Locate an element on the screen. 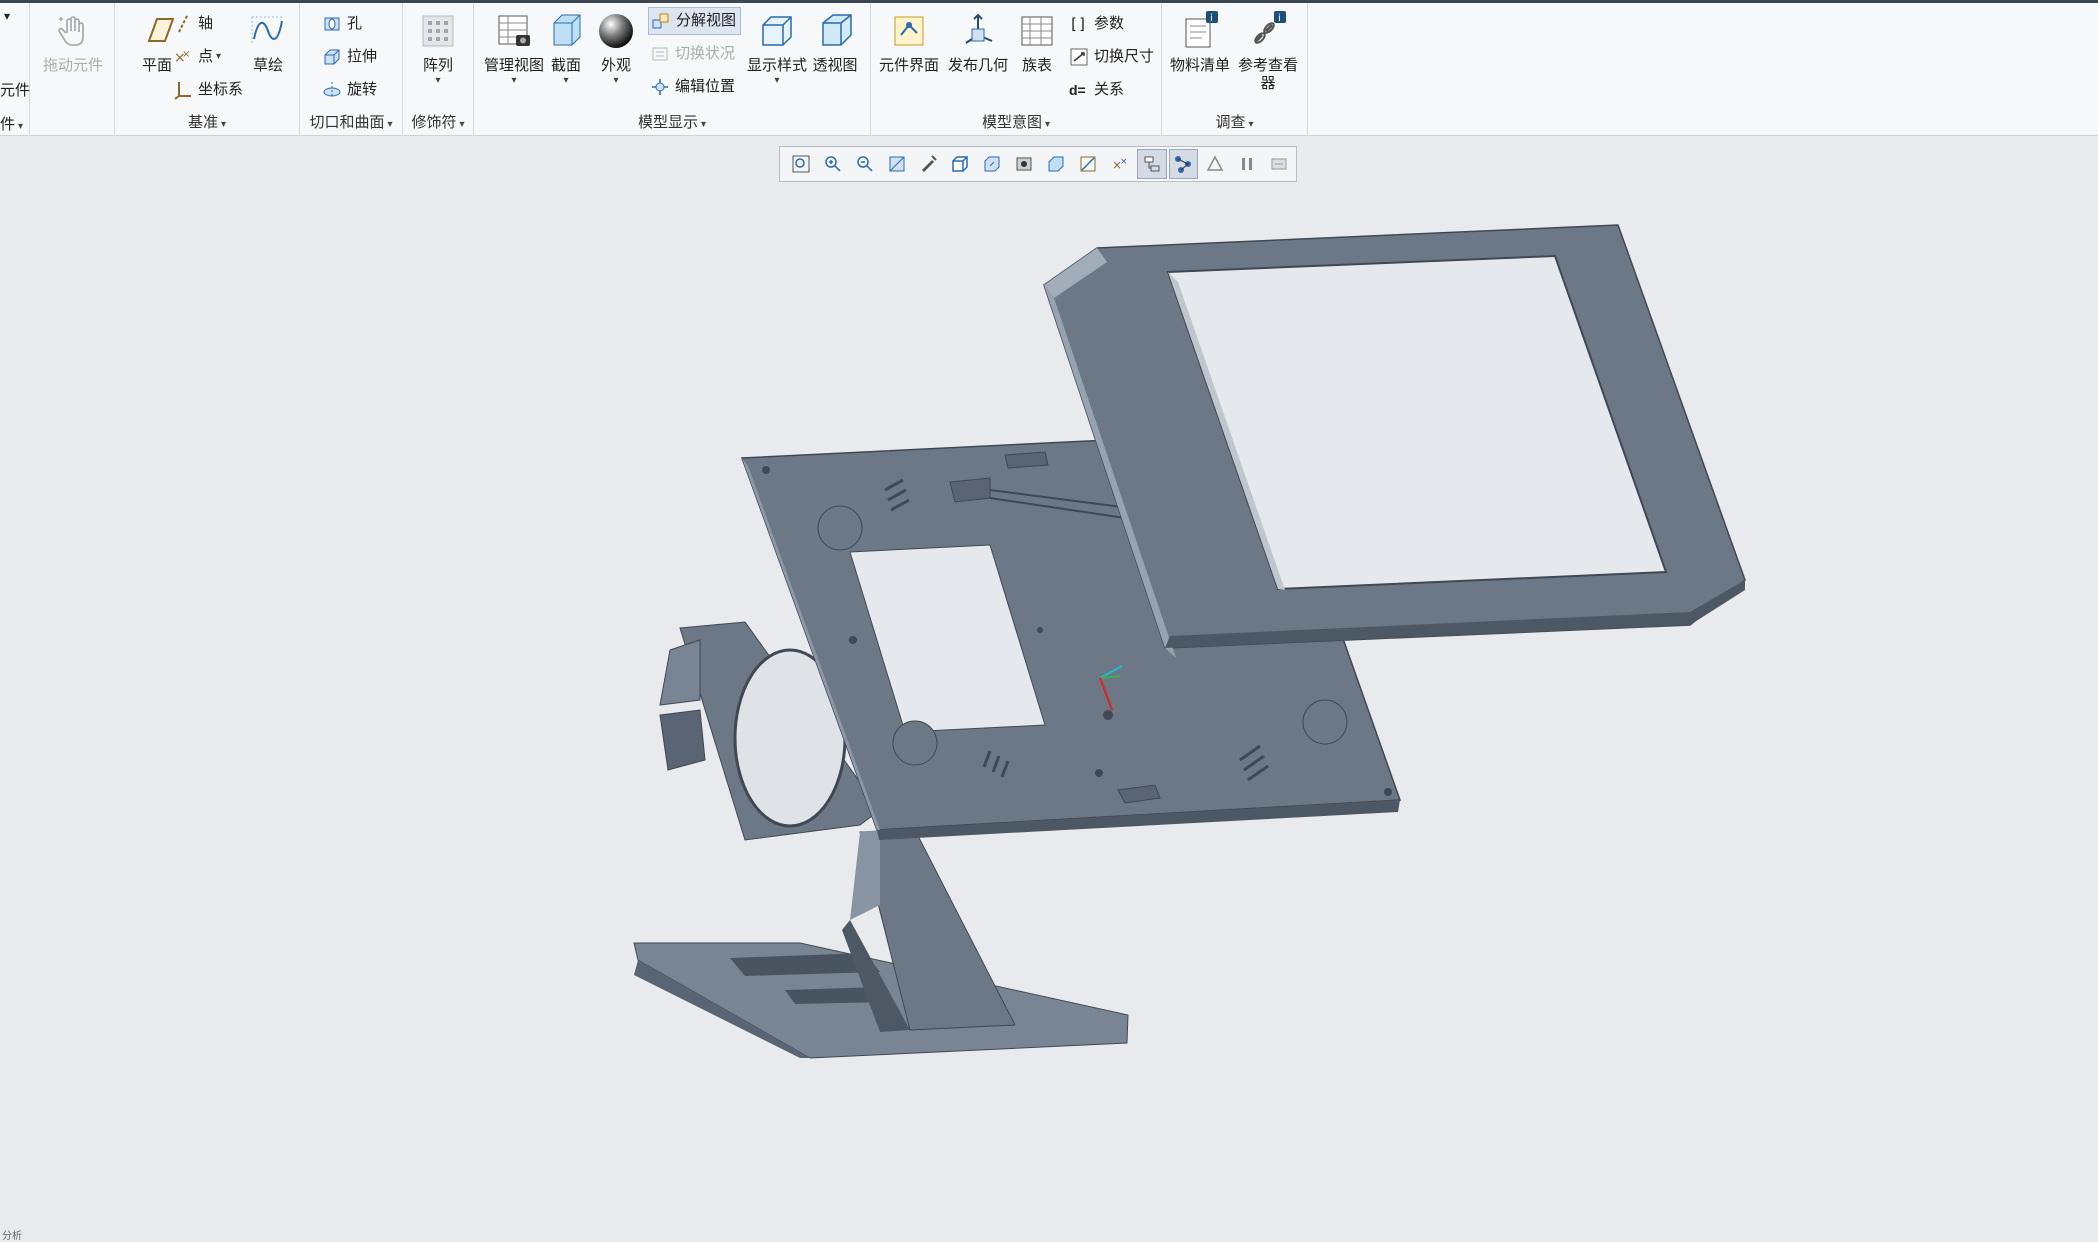 The width and height of the screenshot is (2098, 1242). family-table-button: 族表 is located at coordinates (1037, 43).